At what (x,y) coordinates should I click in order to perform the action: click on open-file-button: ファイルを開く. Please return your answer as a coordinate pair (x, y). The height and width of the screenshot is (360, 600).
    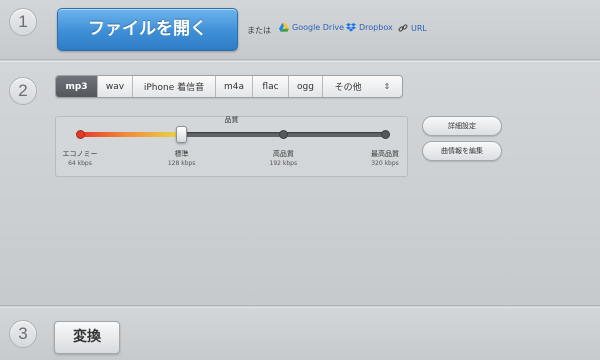
    Looking at the image, I should click on (147, 29).